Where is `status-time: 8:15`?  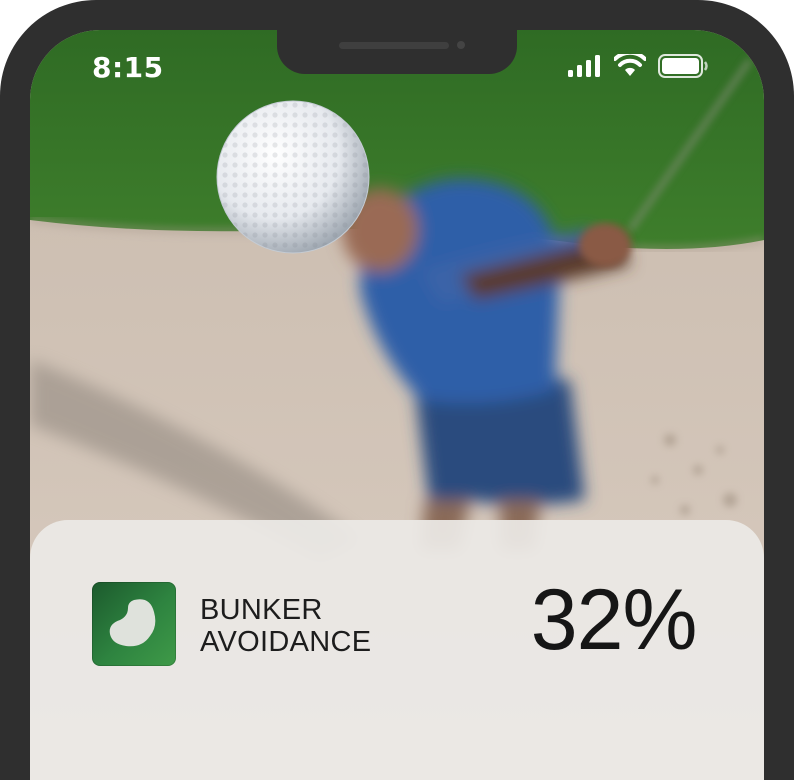
status-time: 8:15 is located at coordinates (128, 67).